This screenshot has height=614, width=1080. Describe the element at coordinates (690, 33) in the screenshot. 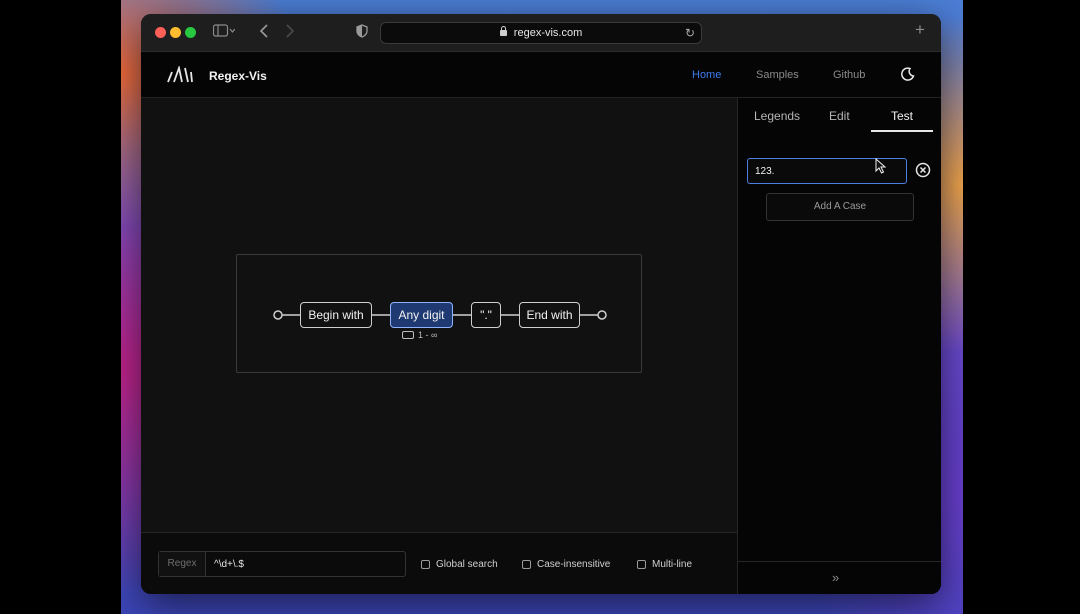

I see `reload-icon: ↻` at that location.